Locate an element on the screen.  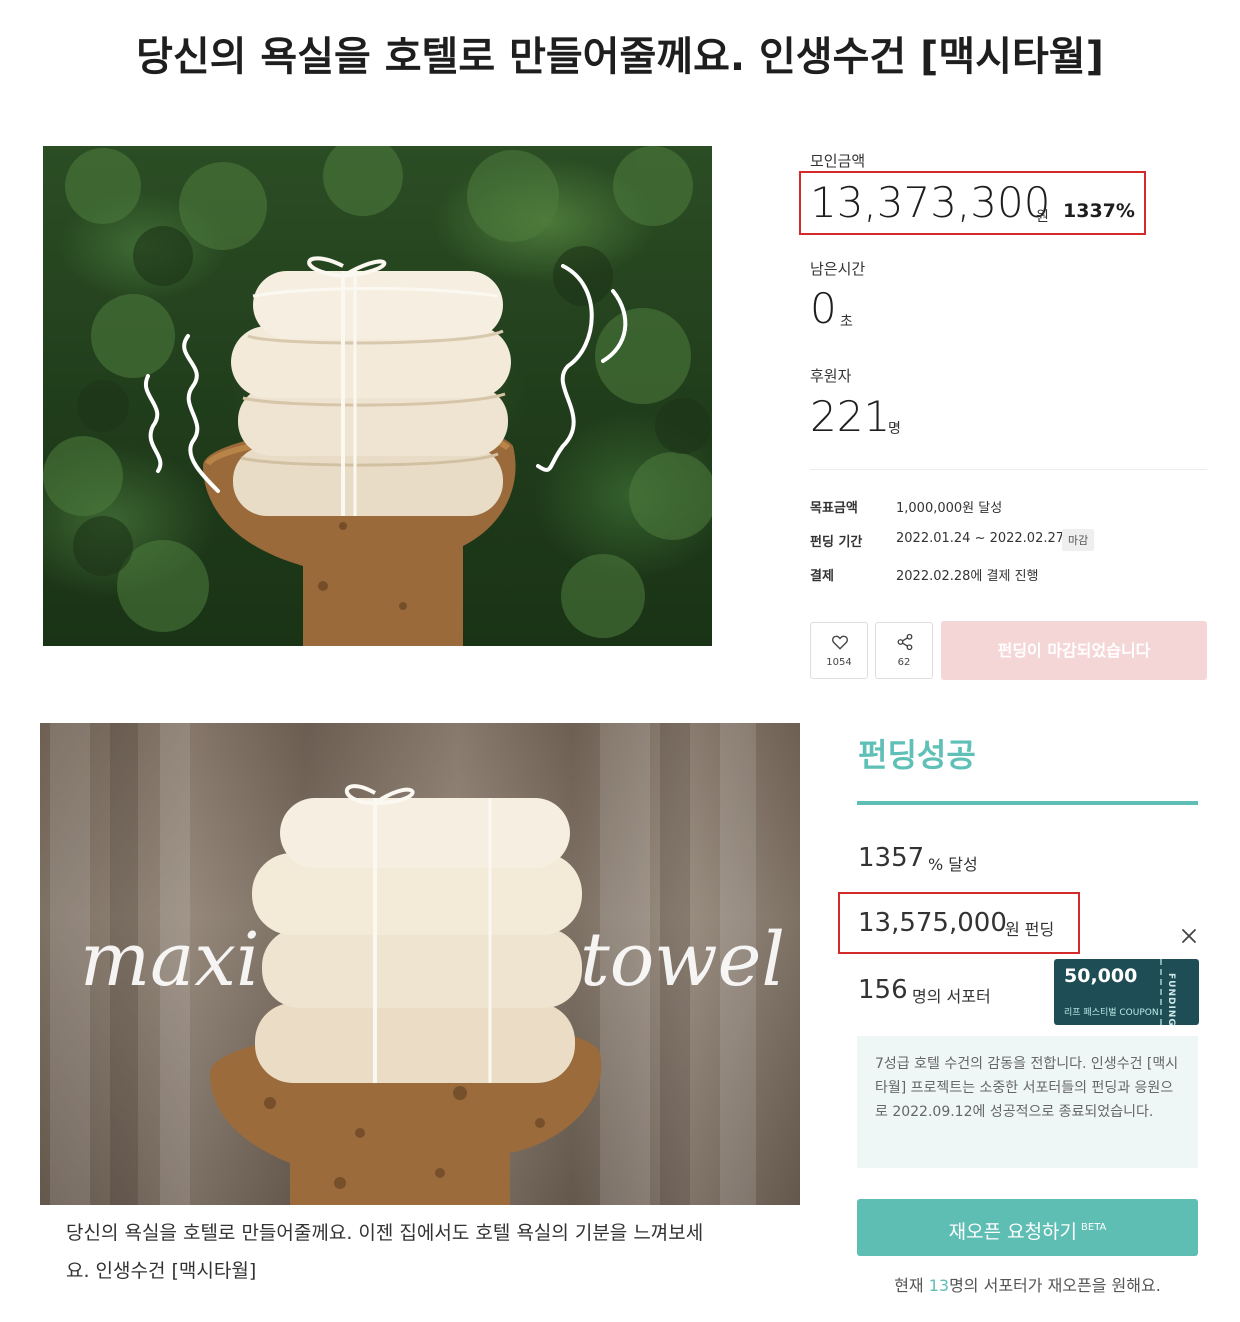
success-amount-unit: 원 펀딩 is located at coordinates (1030, 929).